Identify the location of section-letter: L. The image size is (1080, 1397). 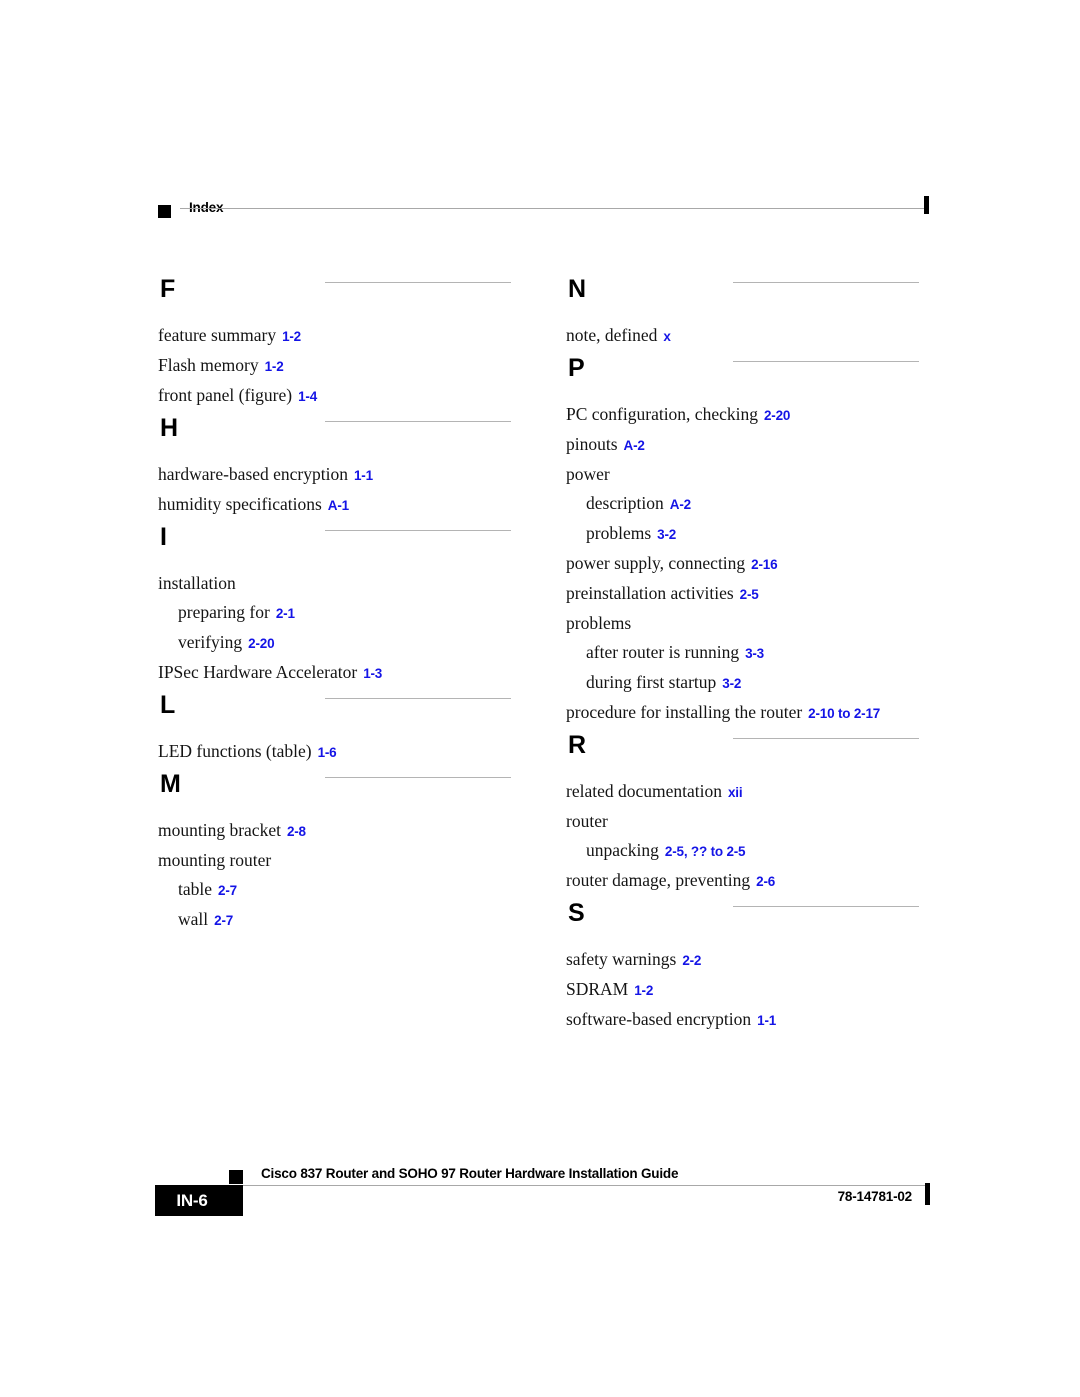
(168, 705).